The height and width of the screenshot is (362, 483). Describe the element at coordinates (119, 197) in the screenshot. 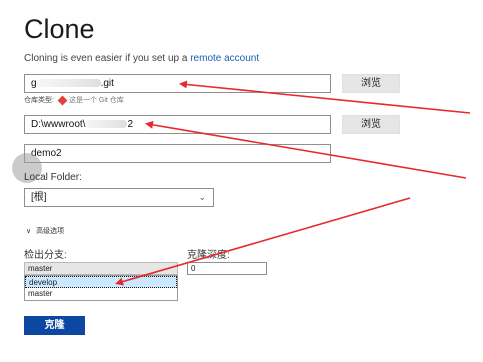

I see `local-folder-select: [根] ⌄` at that location.